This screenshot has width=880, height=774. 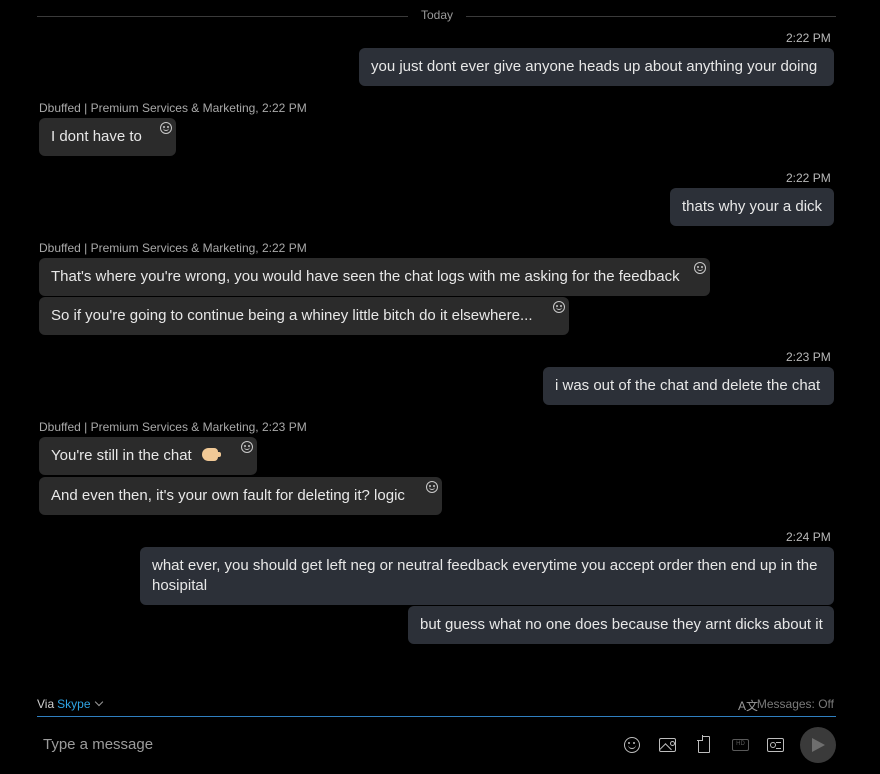 What do you see at coordinates (651, 16) in the screenshot?
I see `divider-line-right` at bounding box center [651, 16].